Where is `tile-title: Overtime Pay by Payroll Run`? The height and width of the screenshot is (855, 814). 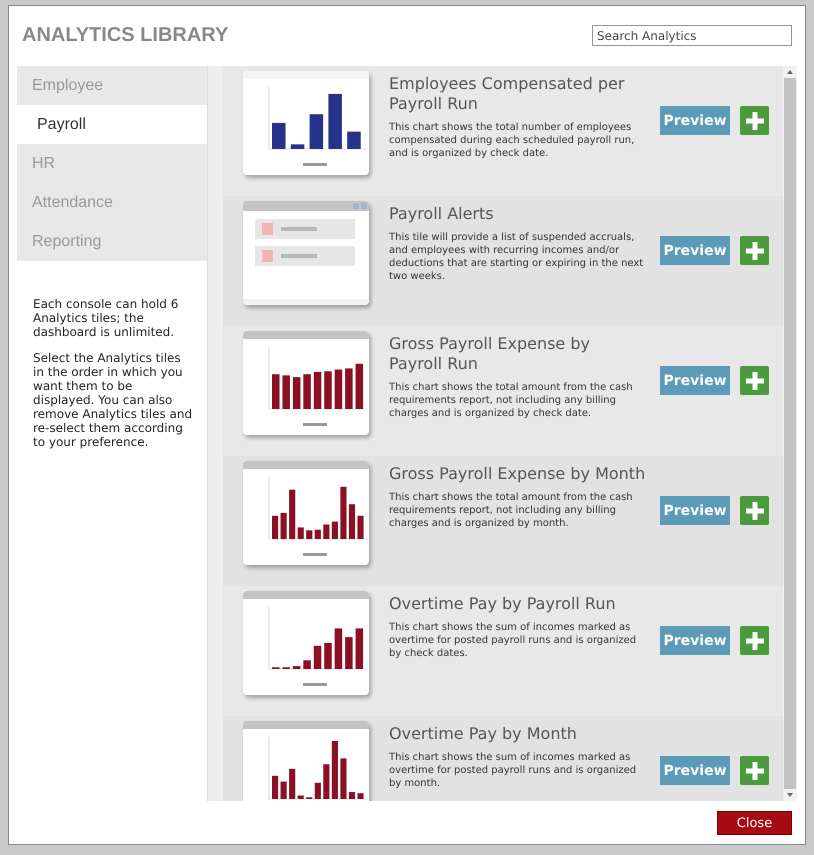
tile-title: Overtime Pay by Payroll Run is located at coordinates (503, 604).